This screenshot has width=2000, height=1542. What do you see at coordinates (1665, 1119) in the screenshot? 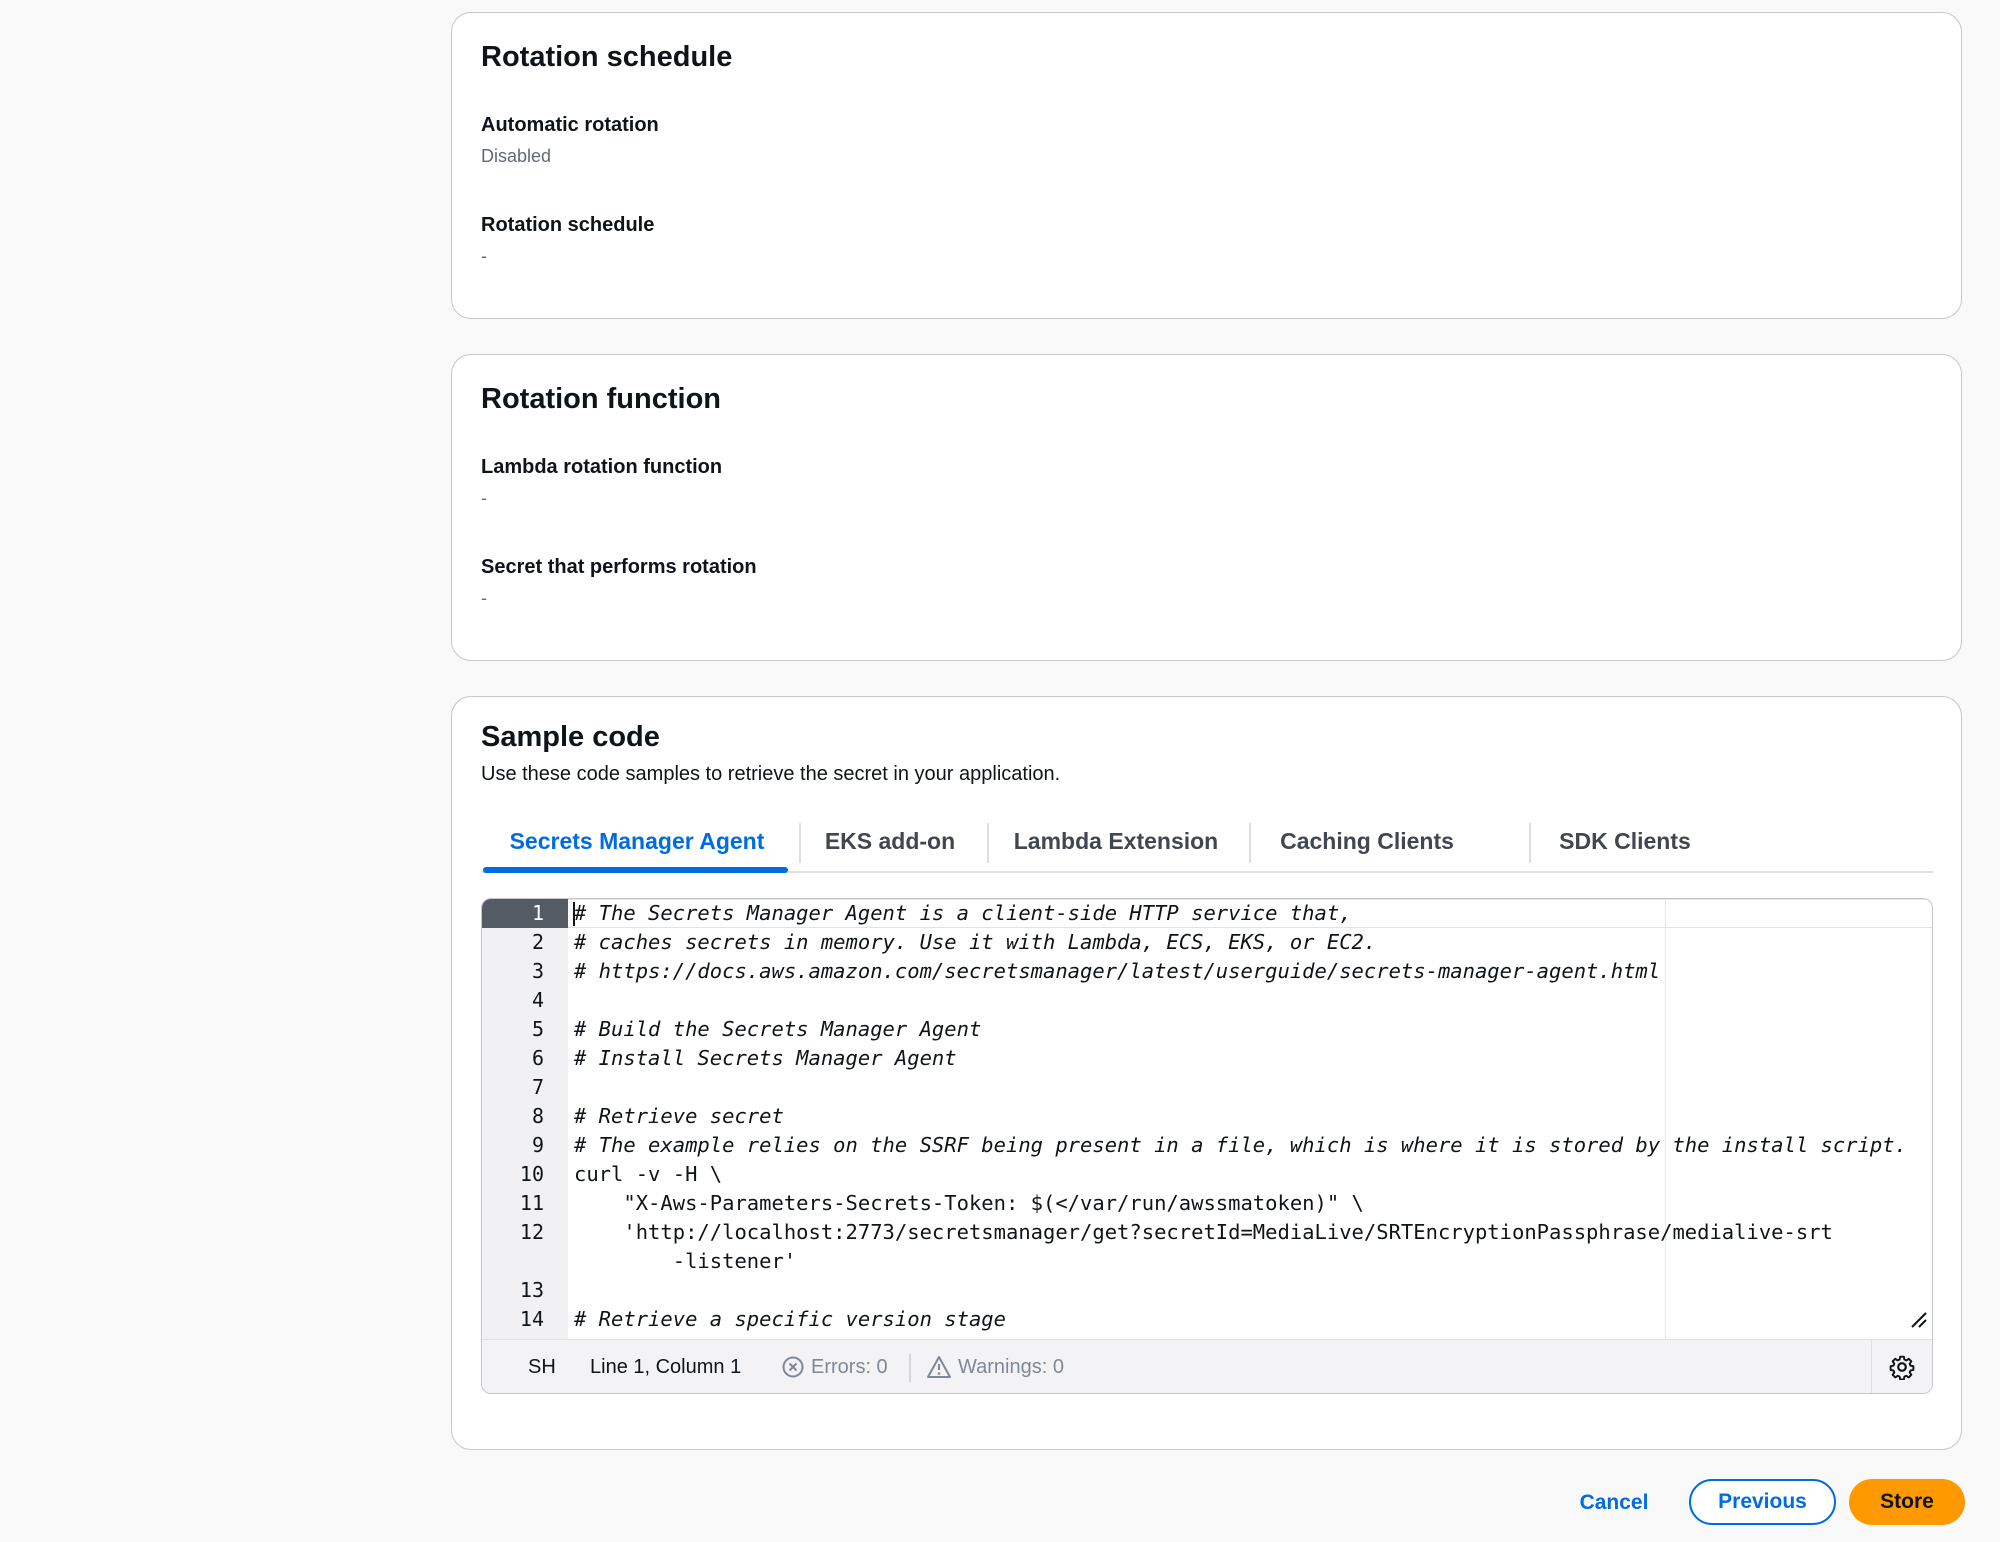
I see `print-margin` at bounding box center [1665, 1119].